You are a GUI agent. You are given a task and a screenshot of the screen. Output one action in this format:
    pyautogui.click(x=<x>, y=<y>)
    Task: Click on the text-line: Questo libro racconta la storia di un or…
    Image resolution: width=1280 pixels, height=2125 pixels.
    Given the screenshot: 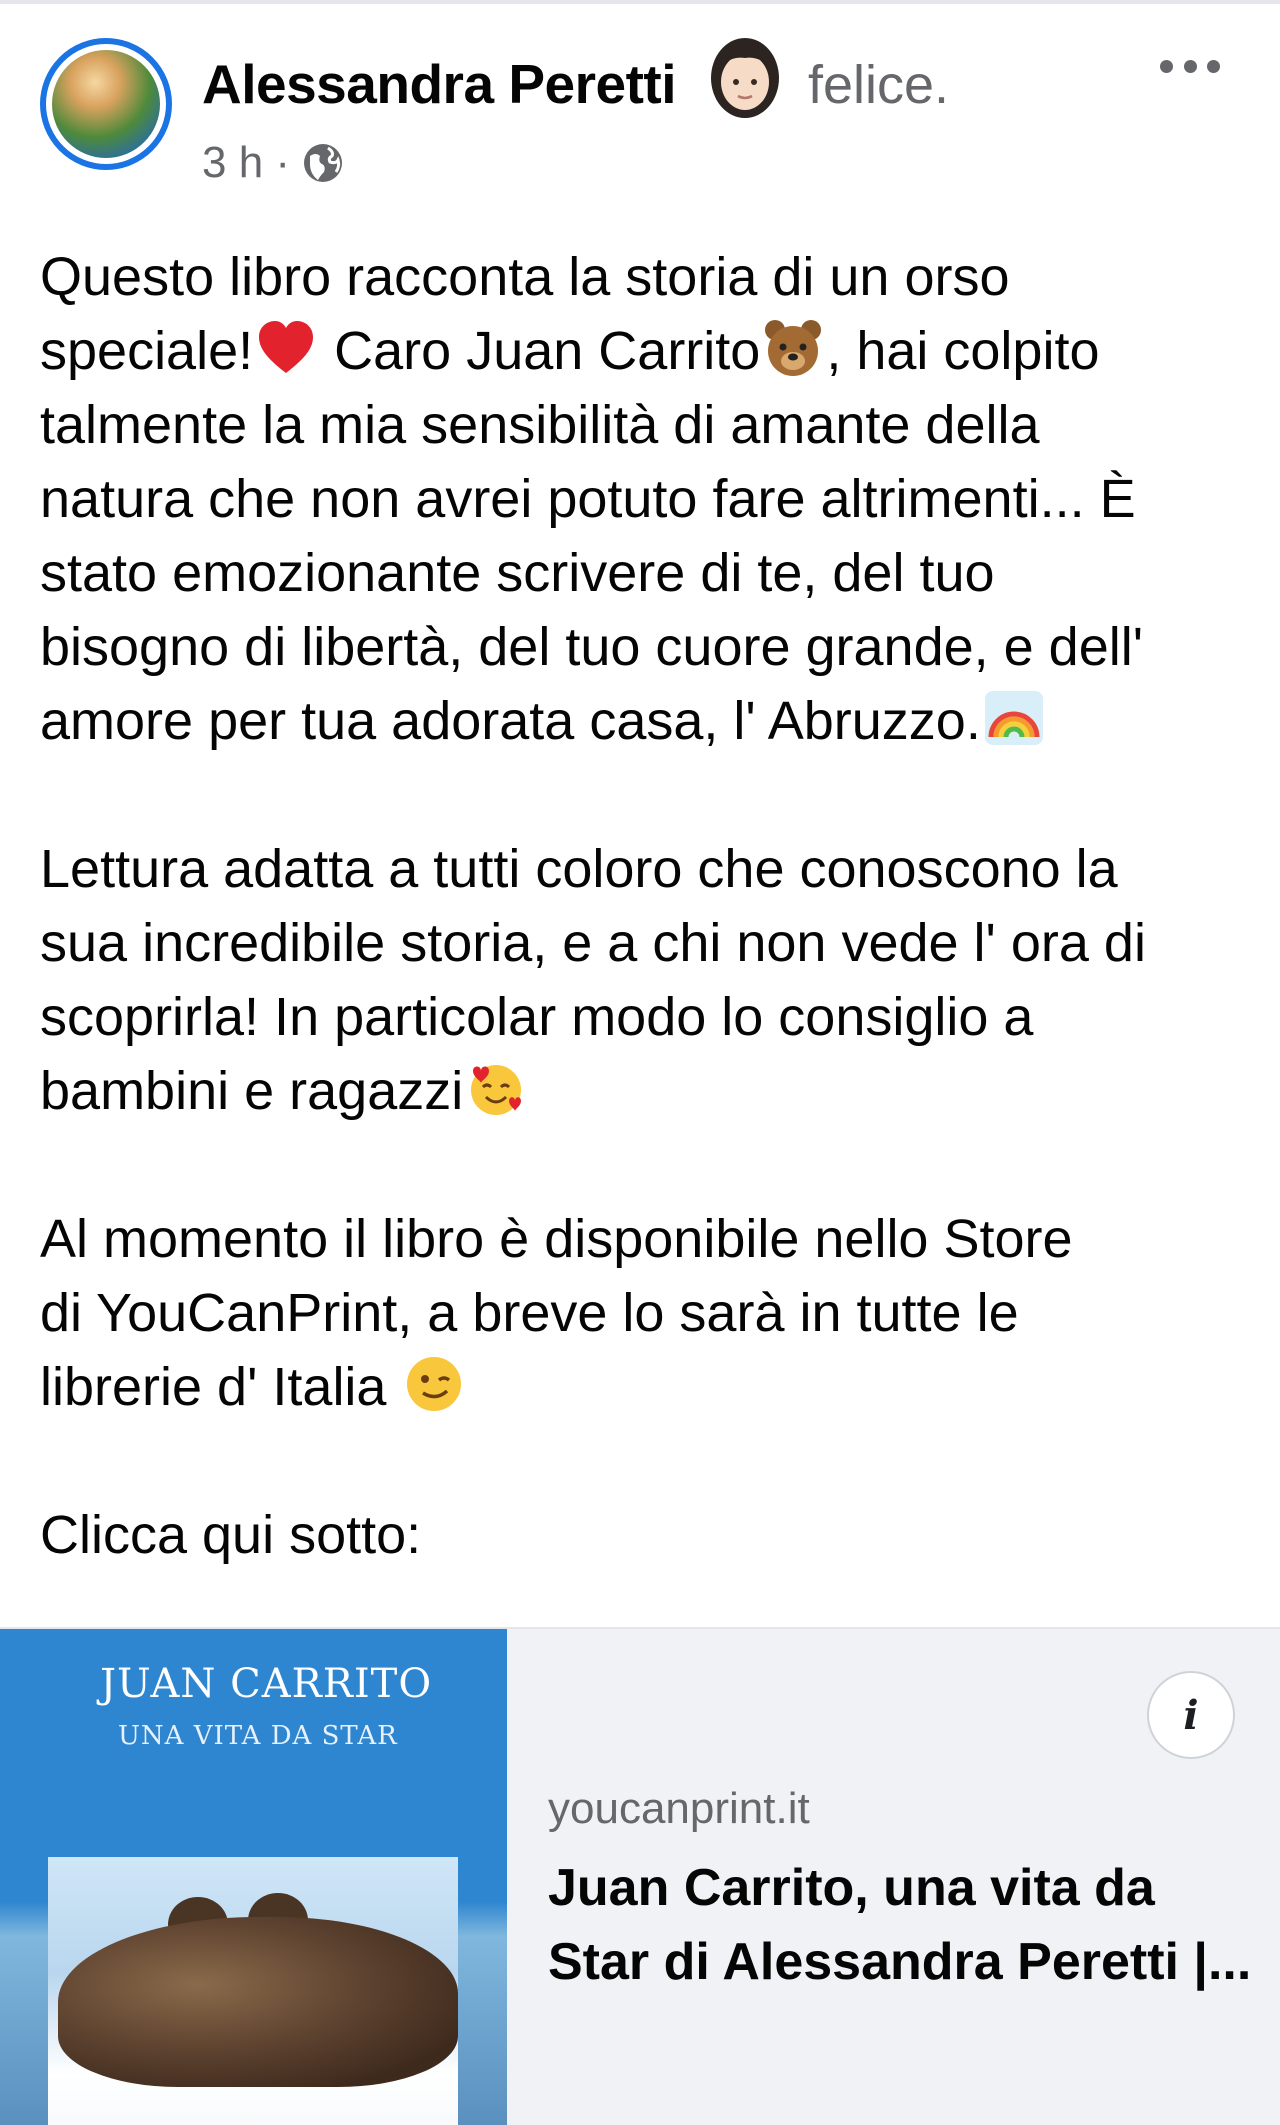 What is the action you would take?
    pyautogui.click(x=525, y=277)
    